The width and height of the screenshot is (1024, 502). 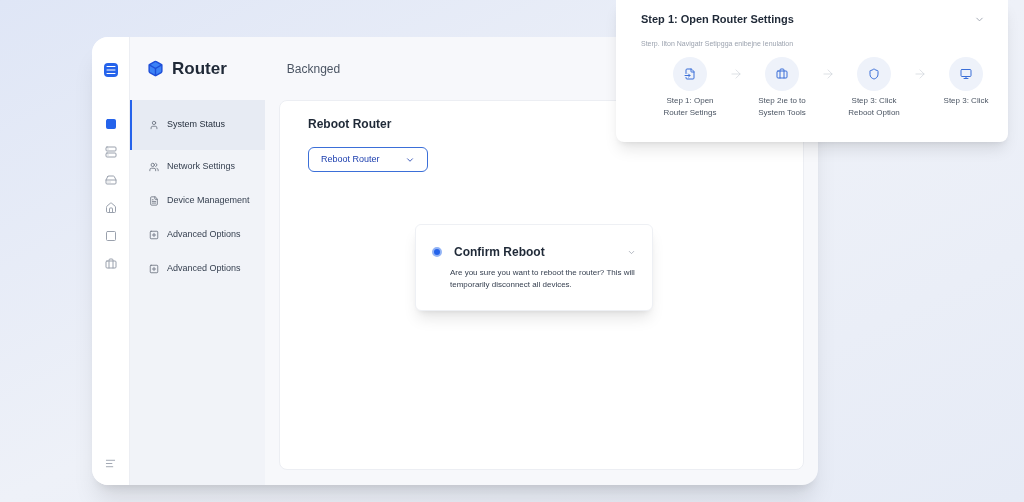 I want to click on briefcase-icon, so click(x=782, y=74).